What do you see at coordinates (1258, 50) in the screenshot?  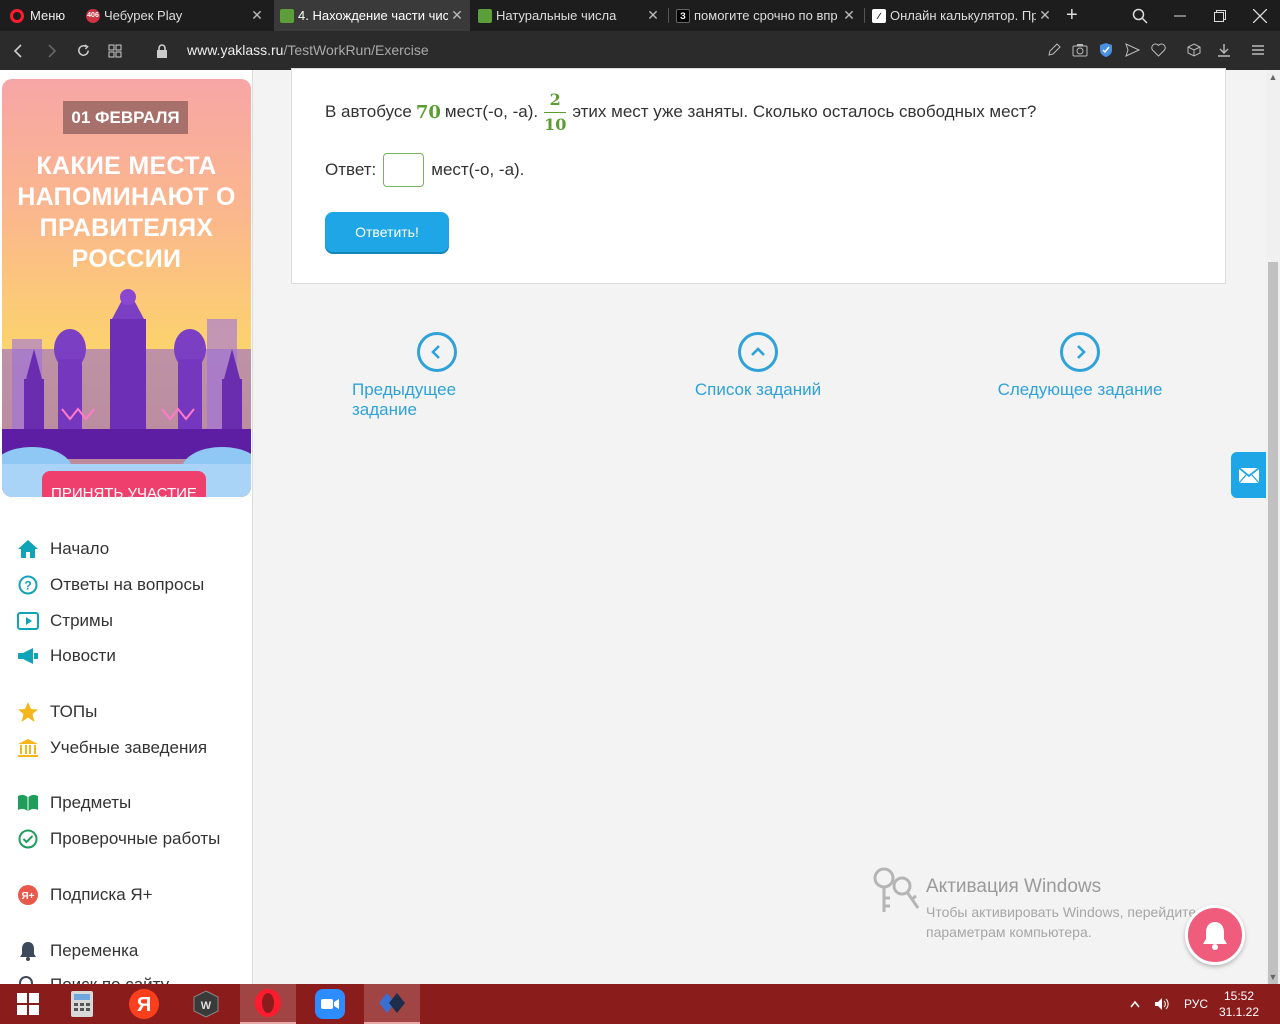 I see `easy-setup-icon` at bounding box center [1258, 50].